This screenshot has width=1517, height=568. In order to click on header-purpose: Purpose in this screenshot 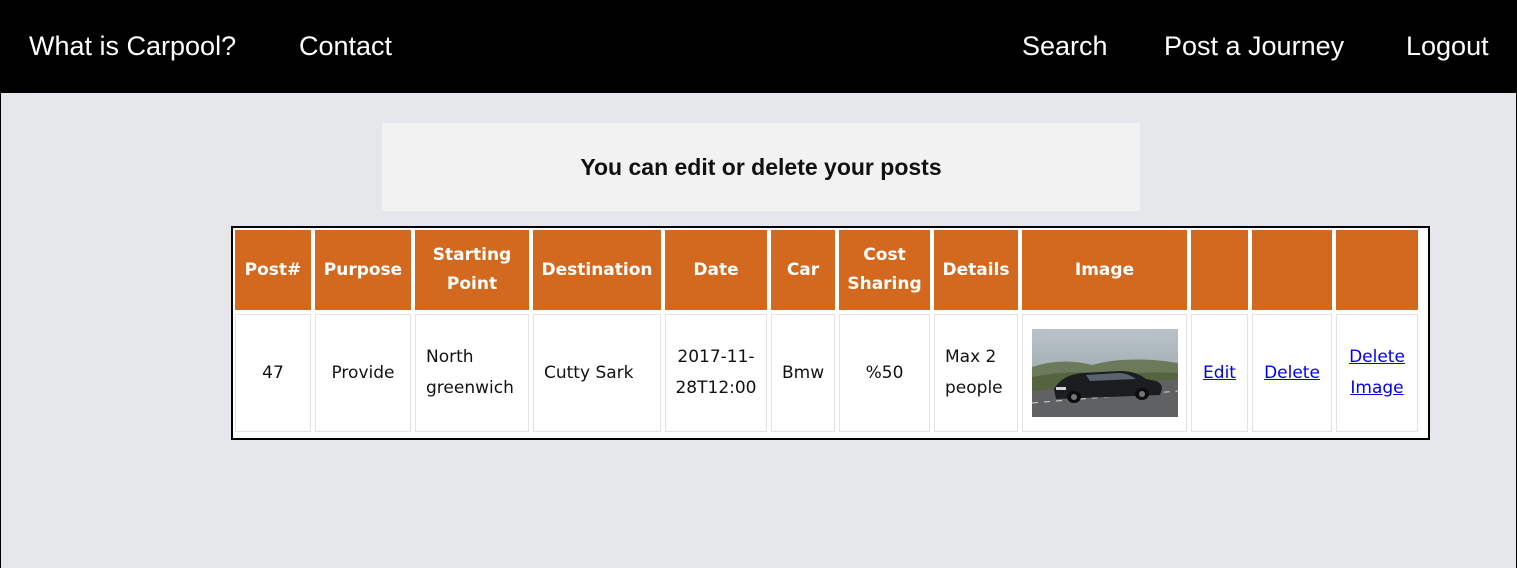, I will do `click(363, 270)`.